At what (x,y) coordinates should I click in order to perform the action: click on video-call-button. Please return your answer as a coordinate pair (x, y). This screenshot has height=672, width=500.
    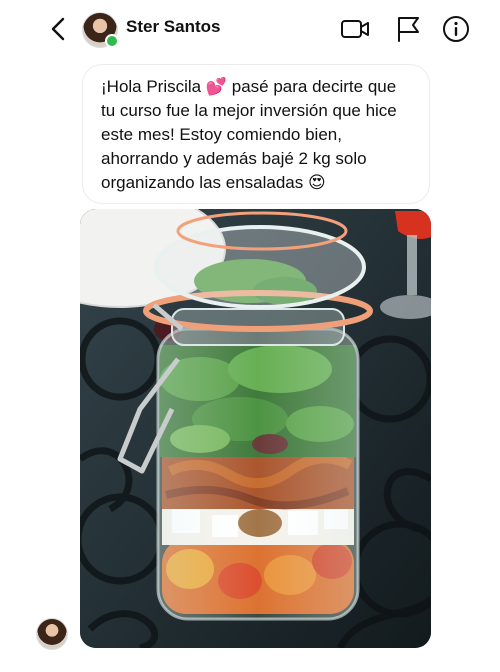
    Looking at the image, I should click on (355, 29).